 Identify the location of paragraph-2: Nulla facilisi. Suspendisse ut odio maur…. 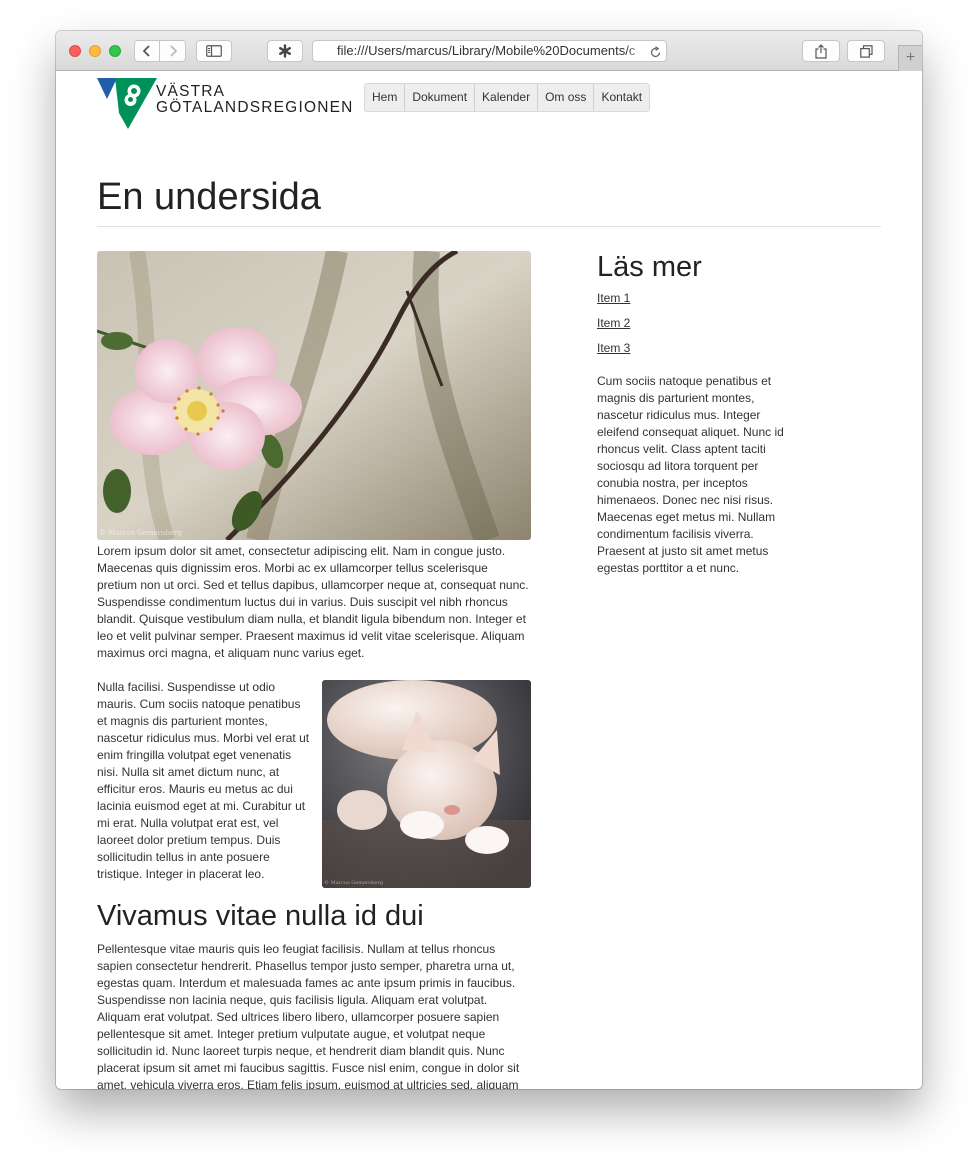
(203, 780).